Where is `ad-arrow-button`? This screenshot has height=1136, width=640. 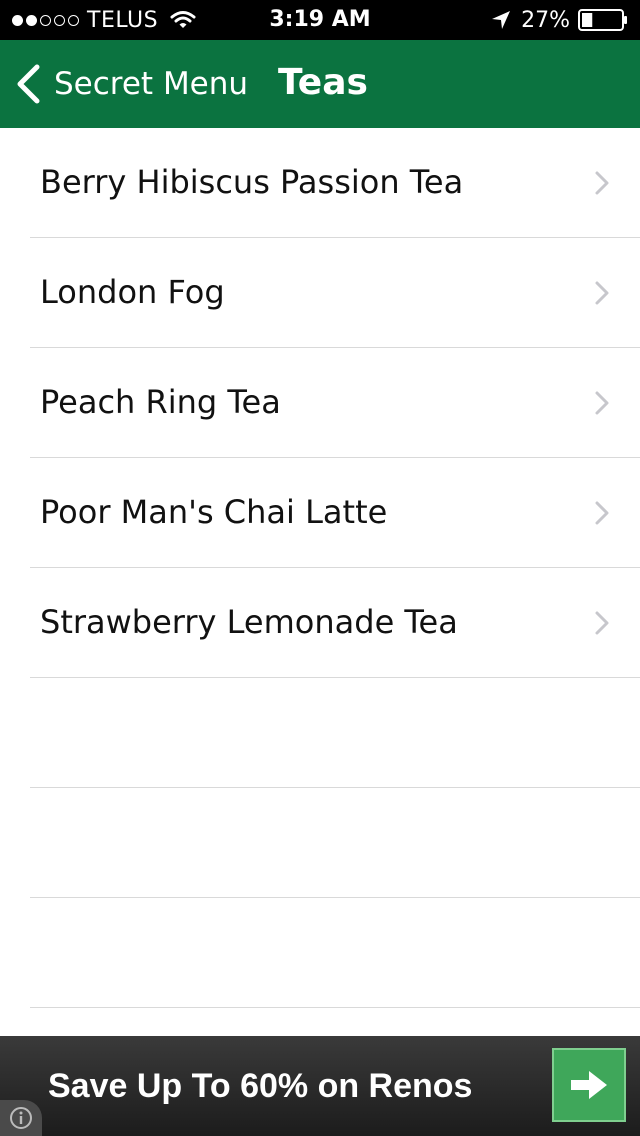
ad-arrow-button is located at coordinates (589, 1085).